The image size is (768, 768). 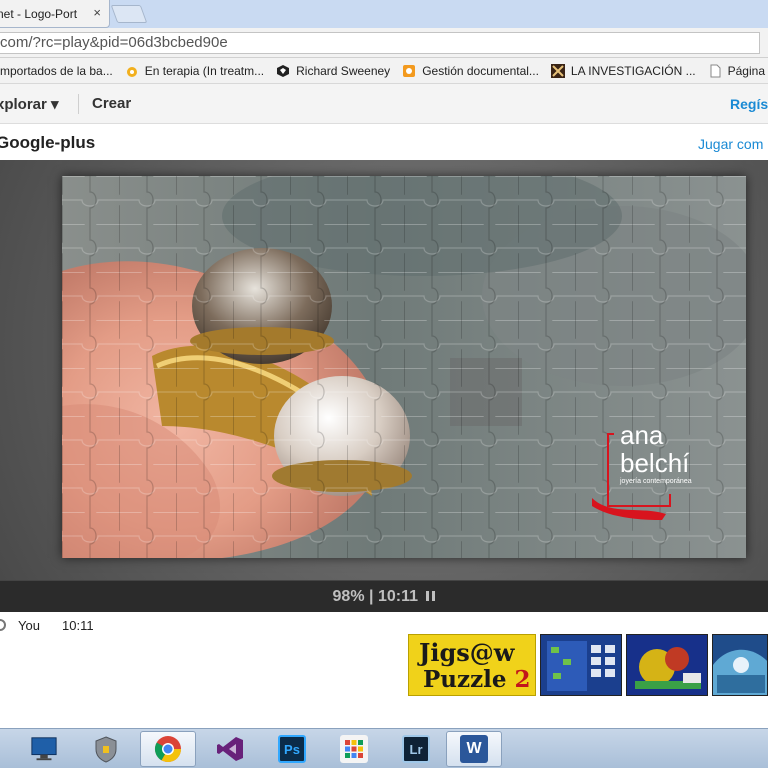 What do you see at coordinates (380, 43) in the screenshot?
I see `url-input: com/?rc=play&pid=06d3bcbed90e` at bounding box center [380, 43].